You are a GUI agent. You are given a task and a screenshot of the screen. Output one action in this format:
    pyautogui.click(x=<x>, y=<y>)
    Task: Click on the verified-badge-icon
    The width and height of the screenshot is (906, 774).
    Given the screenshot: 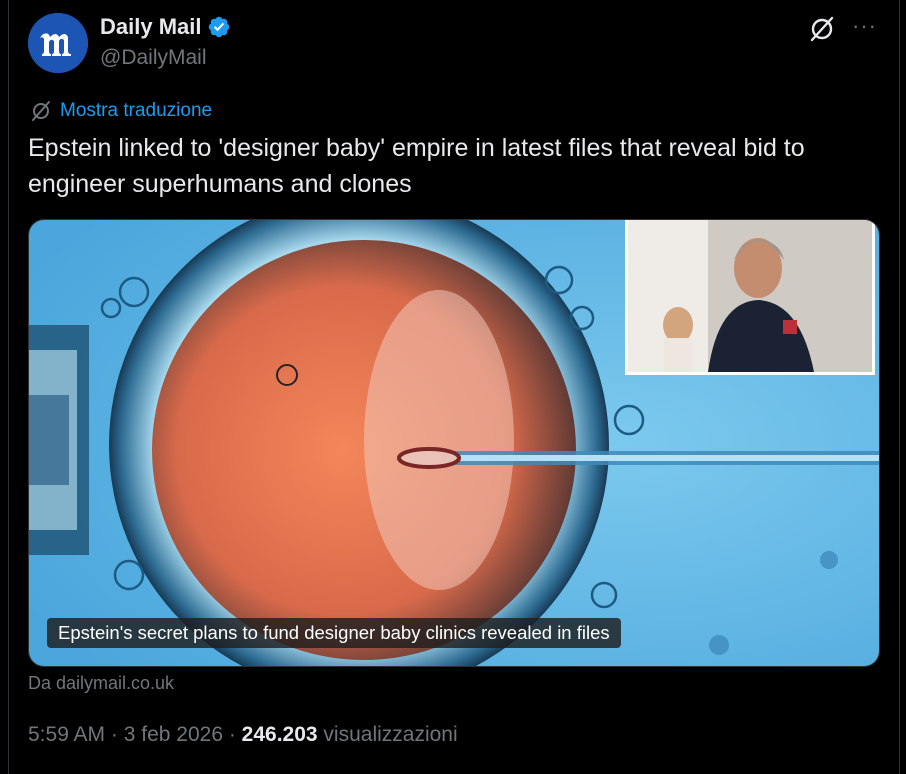 What is the action you would take?
    pyautogui.click(x=219, y=27)
    